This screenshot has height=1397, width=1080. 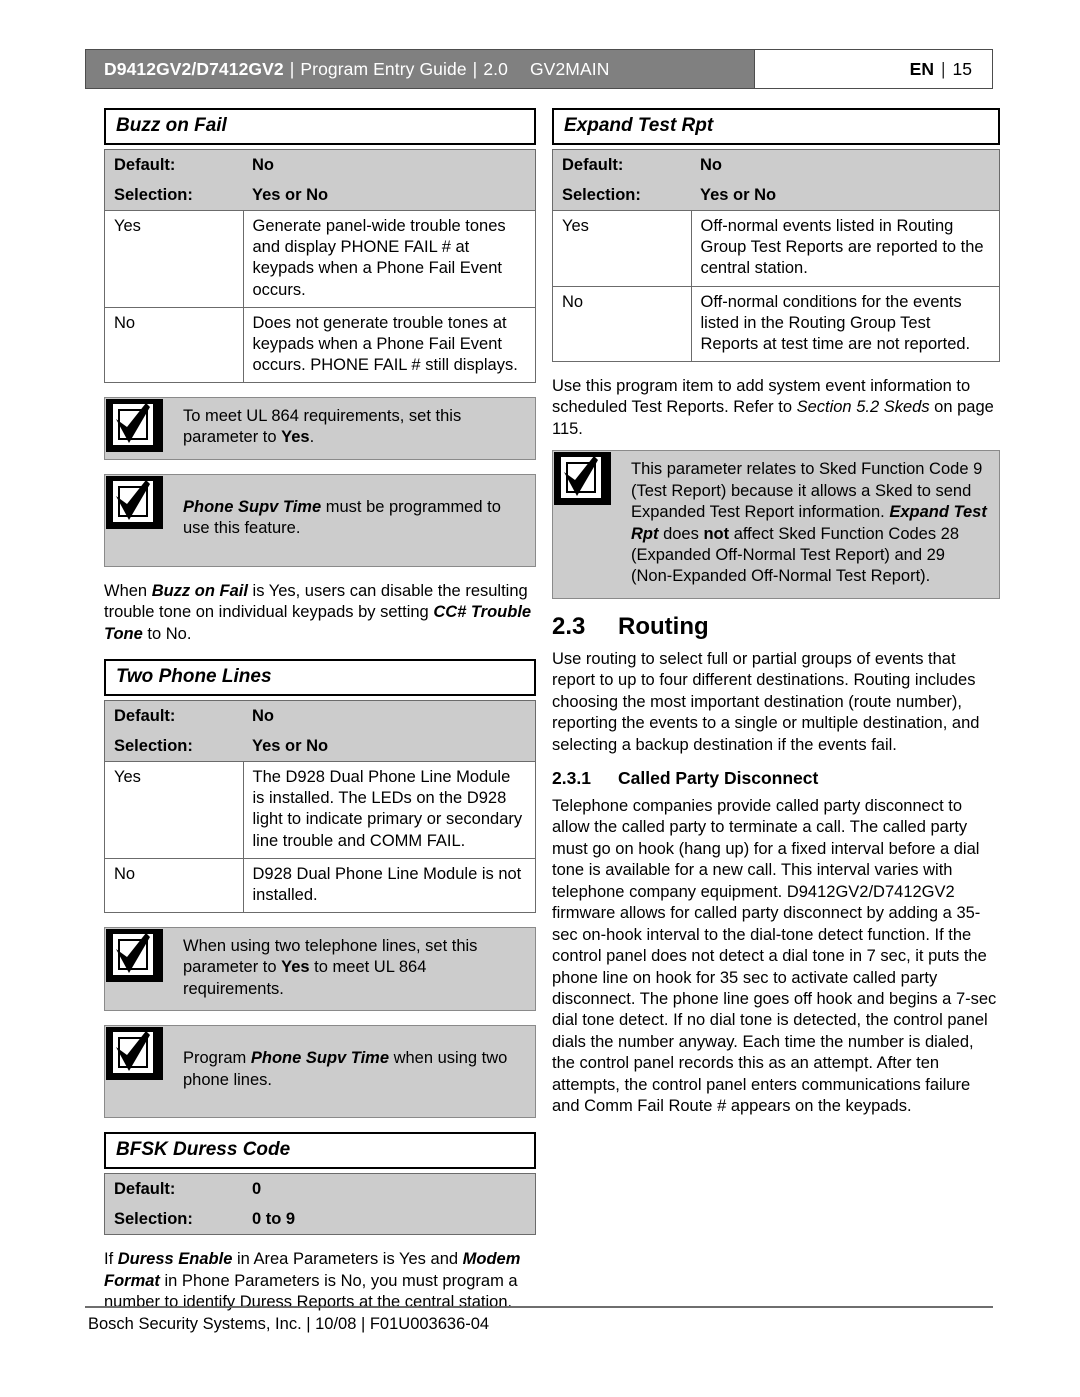 What do you see at coordinates (776, 627) in the screenshot?
I see `section-heading-routing: 2.3 Routing` at bounding box center [776, 627].